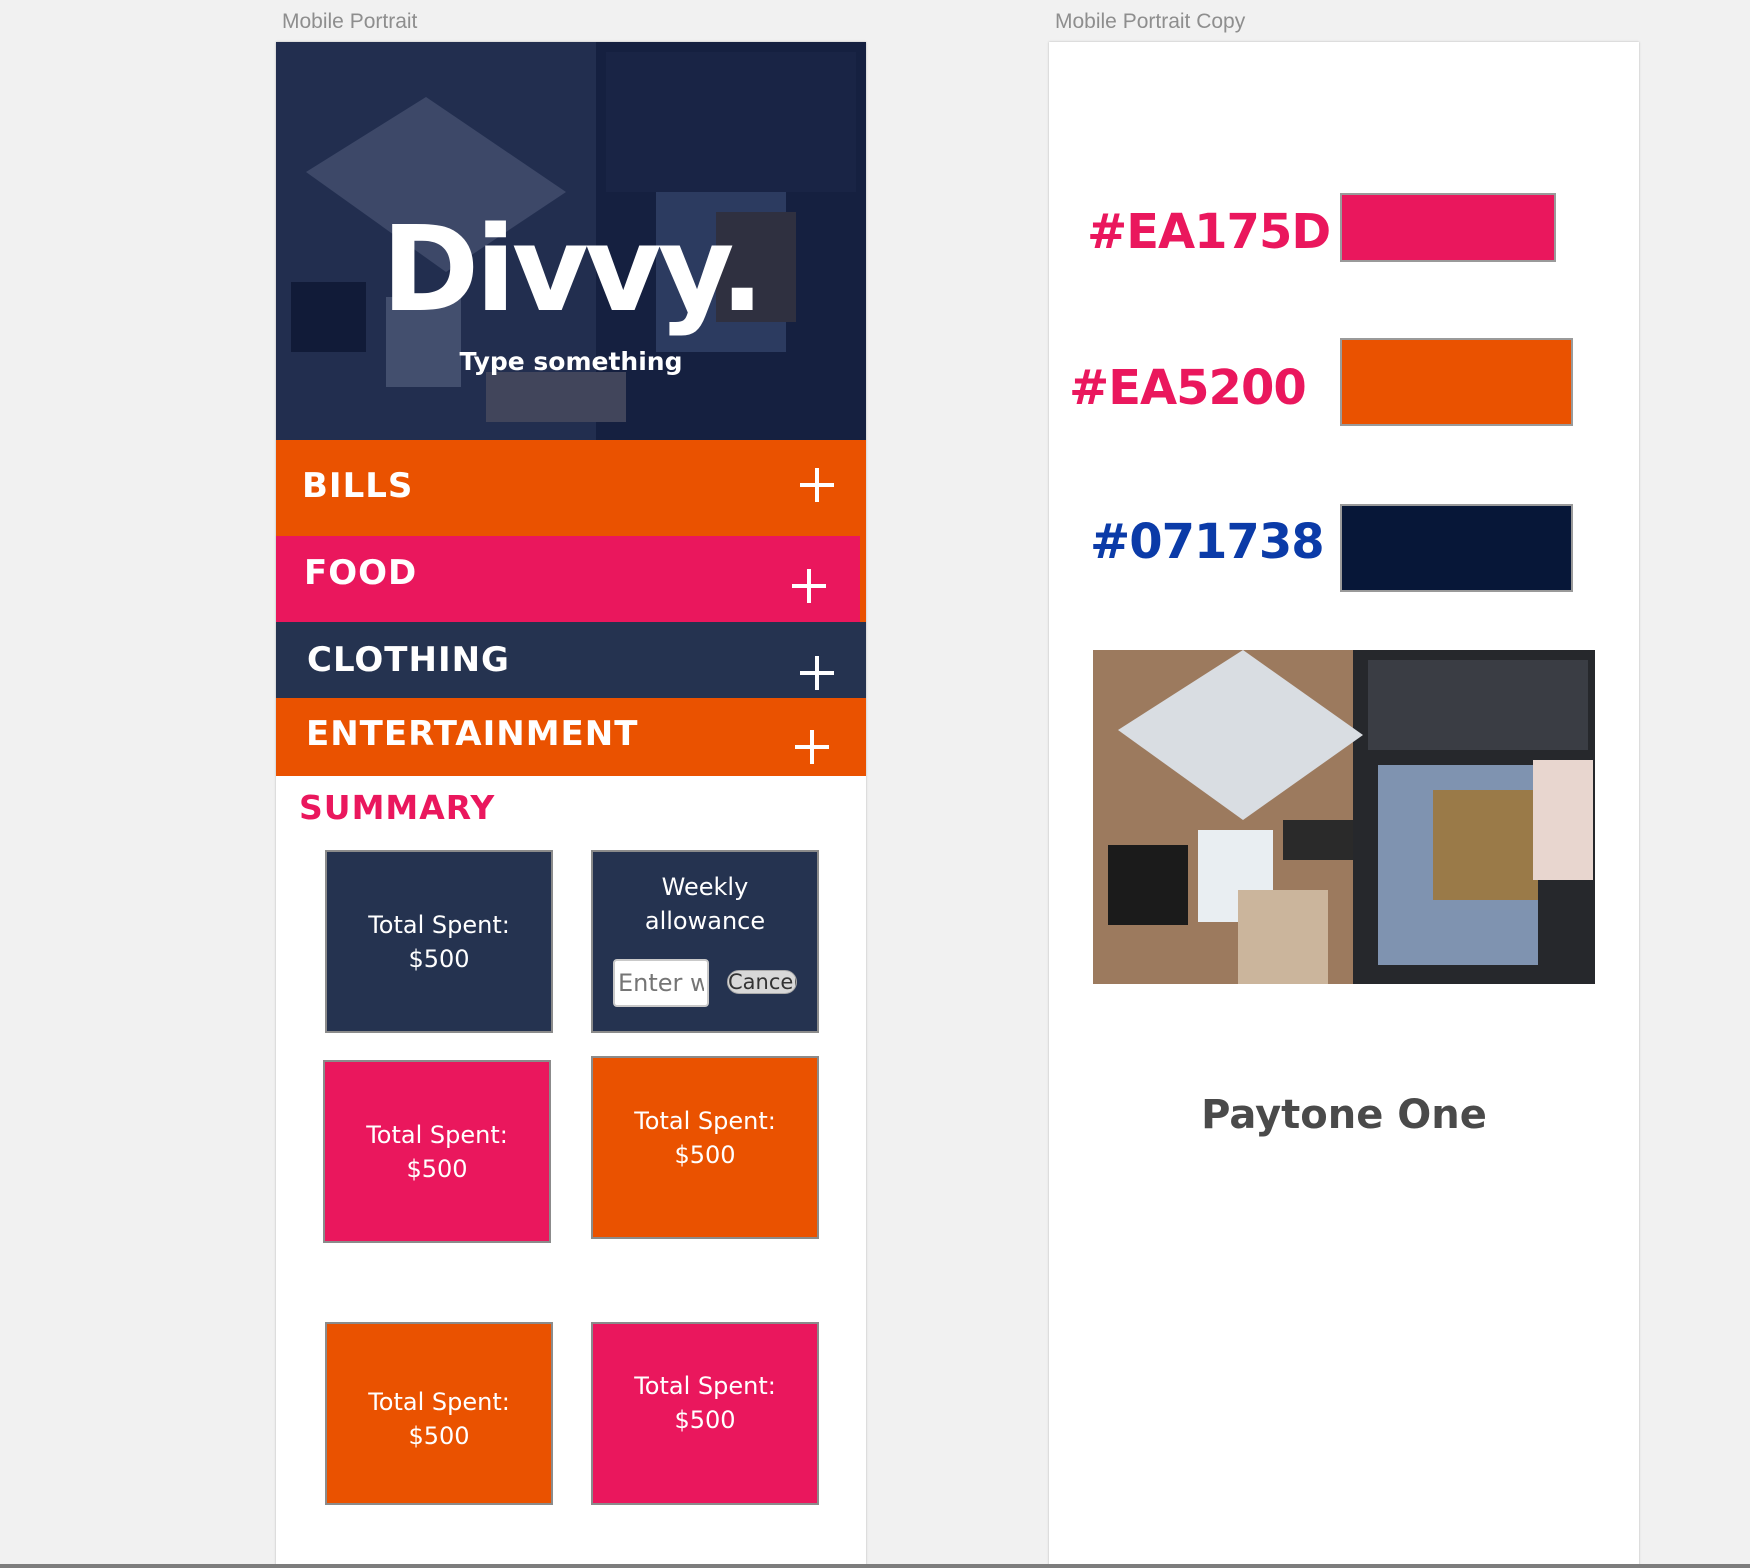 The height and width of the screenshot is (1568, 1750). Describe the element at coordinates (661, 983) in the screenshot. I see `weekly-allowance-input` at that location.